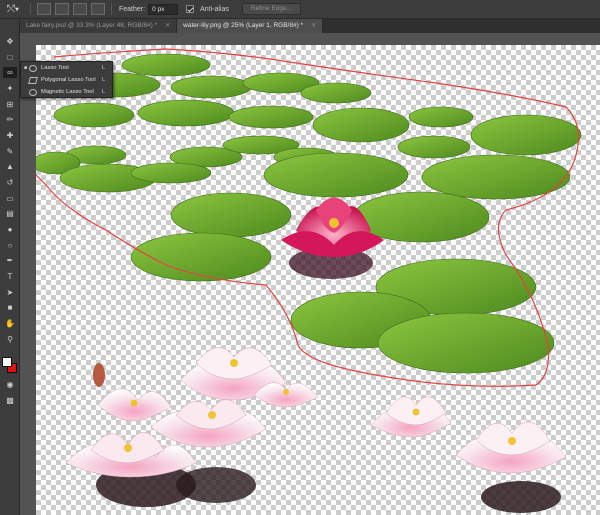 This screenshot has width=600, height=515. I want to click on polygonal-lasso-tool-item: Polygonal Lasso Tool L, so click(66, 80).